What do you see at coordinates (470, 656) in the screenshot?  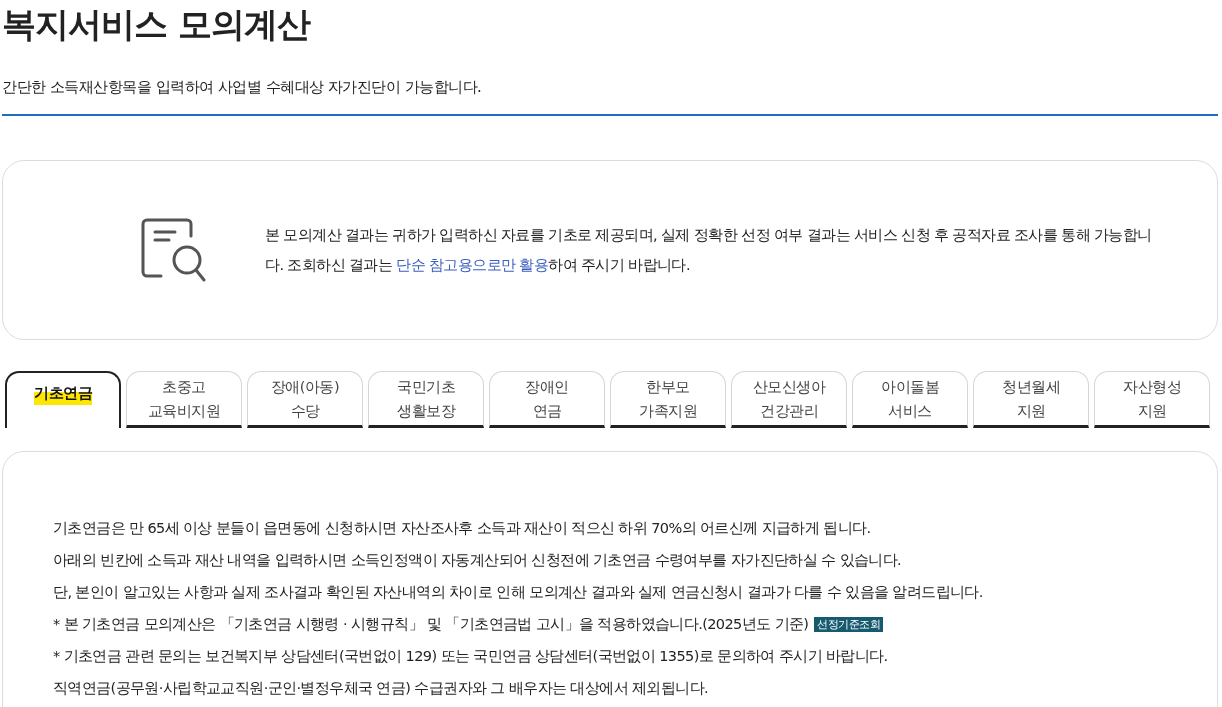 I see `info-text: * 기초연금 관련 문의는 보건복지부 상담센터(국번없이 129) 또는 국민연금 상담센터(국번없이 1355)로 문의하여 주시기 바랍니다.` at bounding box center [470, 656].